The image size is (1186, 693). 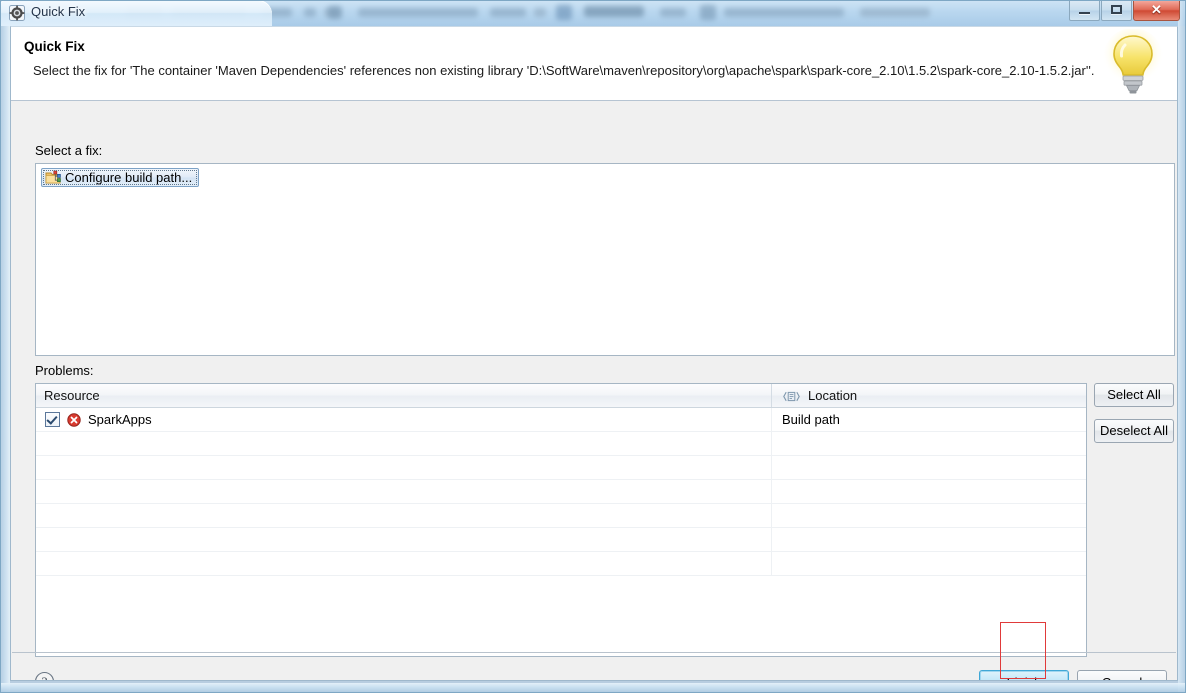 What do you see at coordinates (64, 370) in the screenshot?
I see `problems-label: Problems:` at bounding box center [64, 370].